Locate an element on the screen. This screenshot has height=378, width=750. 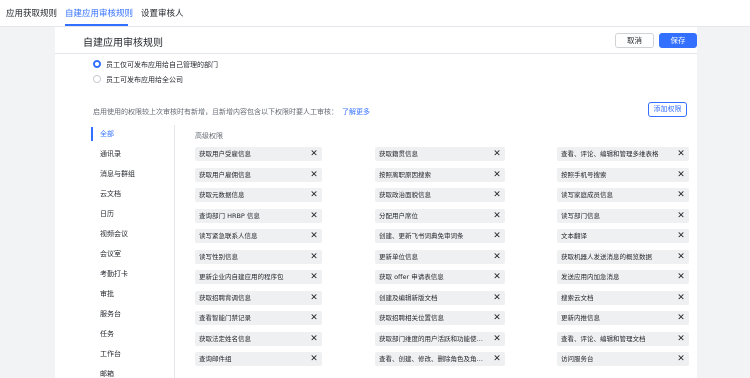
permission-label: 读写性别信息 is located at coordinates (218, 256).